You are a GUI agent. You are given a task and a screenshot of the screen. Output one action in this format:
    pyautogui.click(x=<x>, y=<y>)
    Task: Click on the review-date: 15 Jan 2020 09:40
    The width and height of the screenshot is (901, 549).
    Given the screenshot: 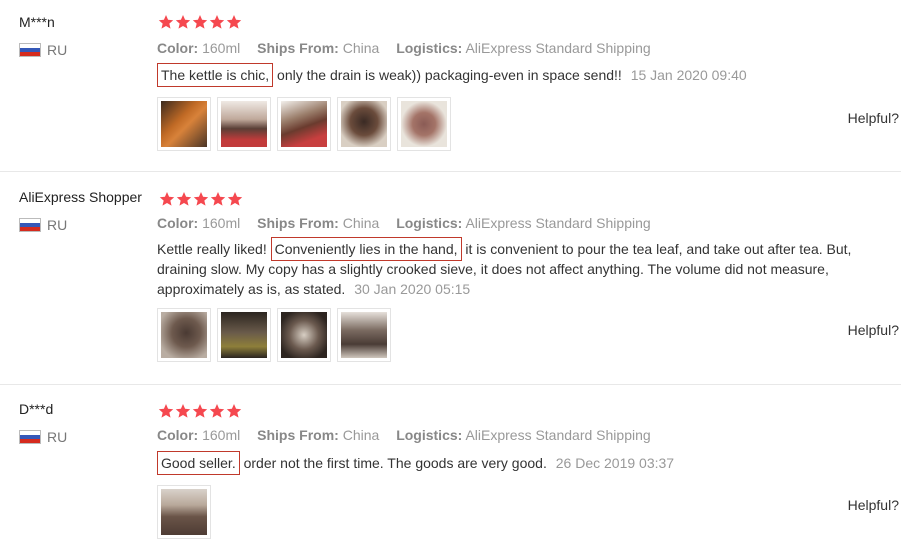 What is the action you would take?
    pyautogui.click(x=688, y=75)
    